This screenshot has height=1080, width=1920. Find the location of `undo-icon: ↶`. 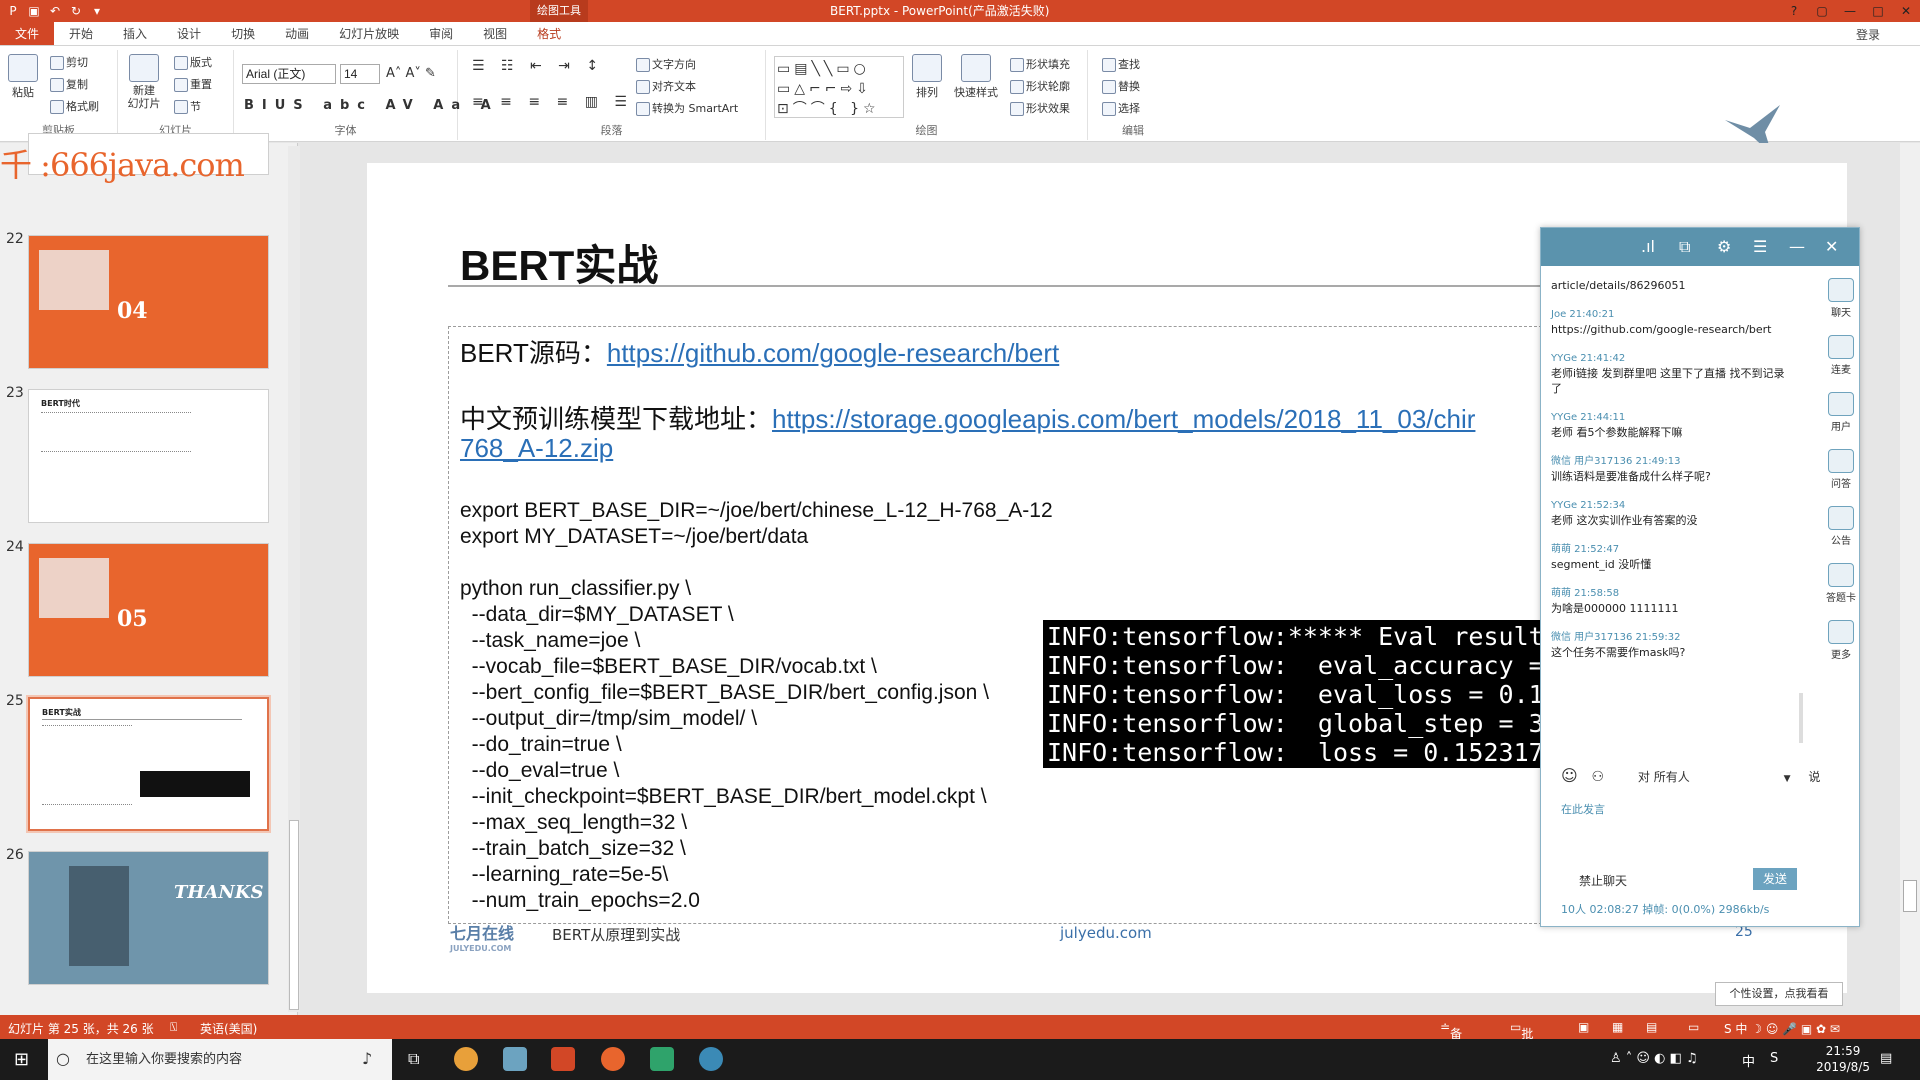

undo-icon: ↶ is located at coordinates (55, 11).